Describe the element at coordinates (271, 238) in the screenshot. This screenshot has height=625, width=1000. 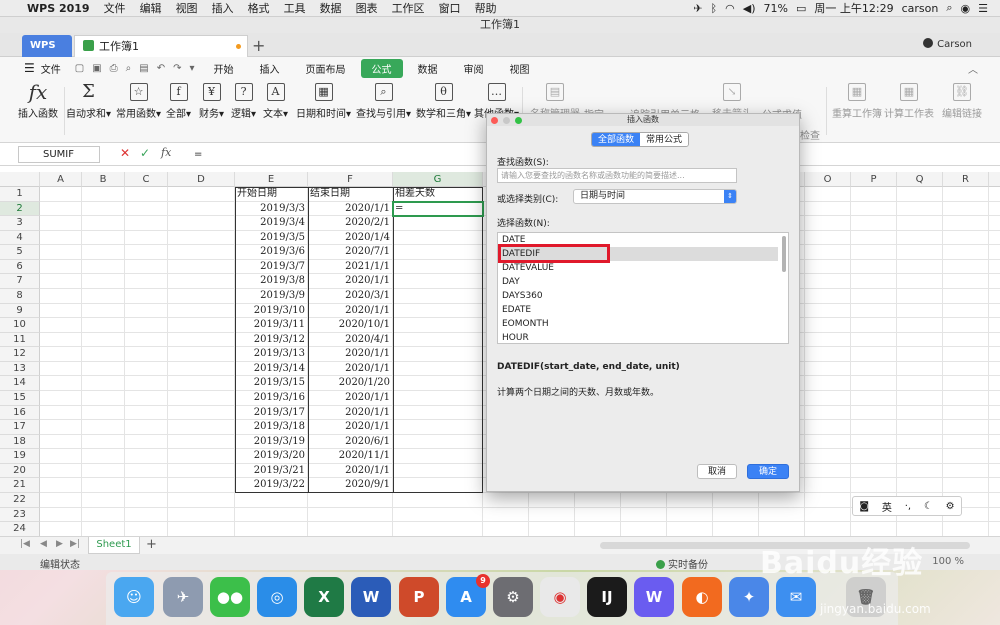
I see `start-date-cell: 2019/3/5` at that location.